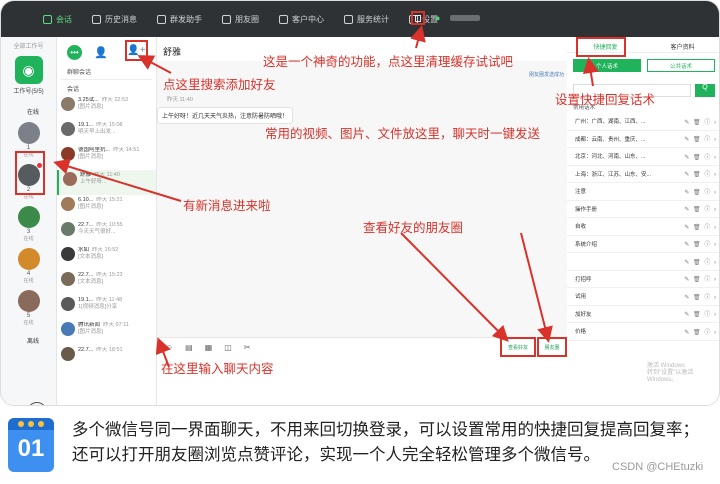 The image size is (720, 484). Describe the element at coordinates (643, 209) in the screenshot. I see `reply-row: 操作手册 ✎ 🗑 ⓘ ›` at that location.